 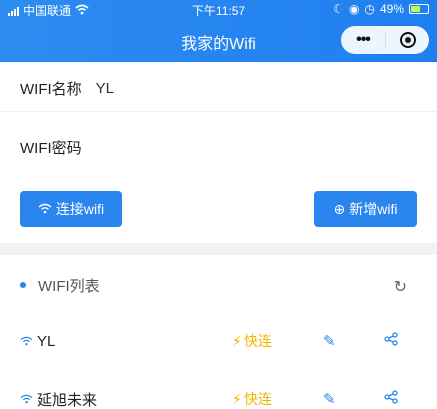 I want to click on add-wifi-button: ⊕ 新增wifi, so click(x=365, y=209).